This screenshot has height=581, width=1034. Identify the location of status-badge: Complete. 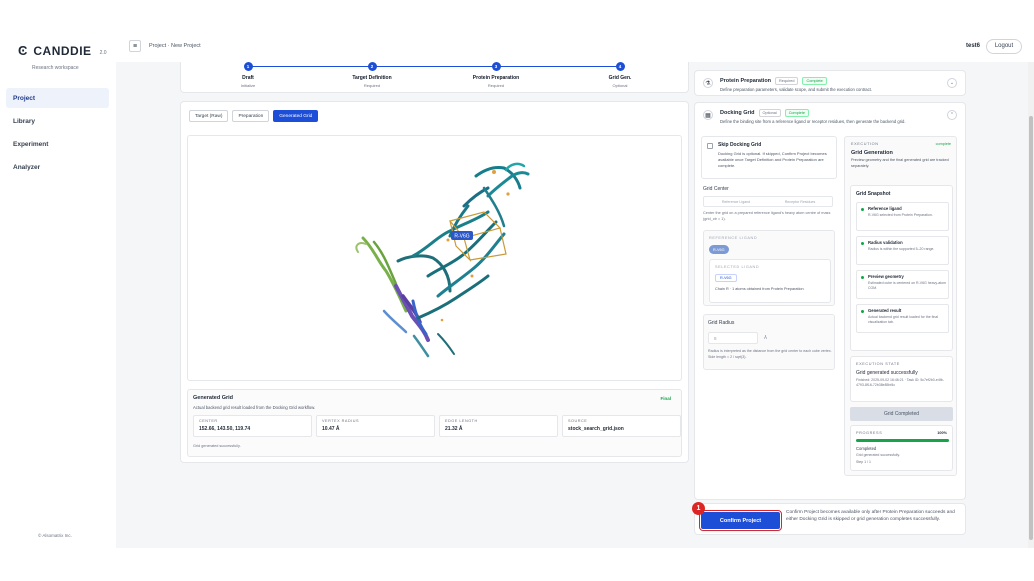
(814, 81).